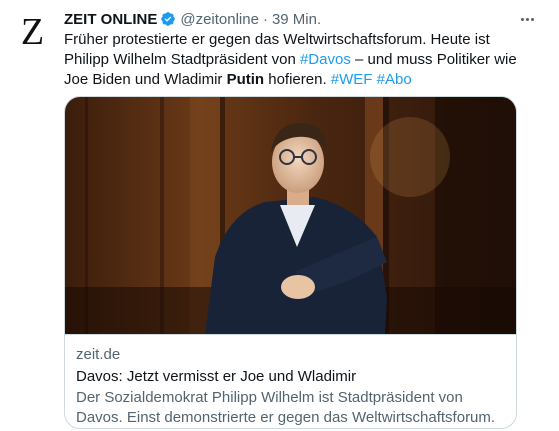 The image size is (559, 431). I want to click on hashtag-wef: #WEF, so click(352, 79).